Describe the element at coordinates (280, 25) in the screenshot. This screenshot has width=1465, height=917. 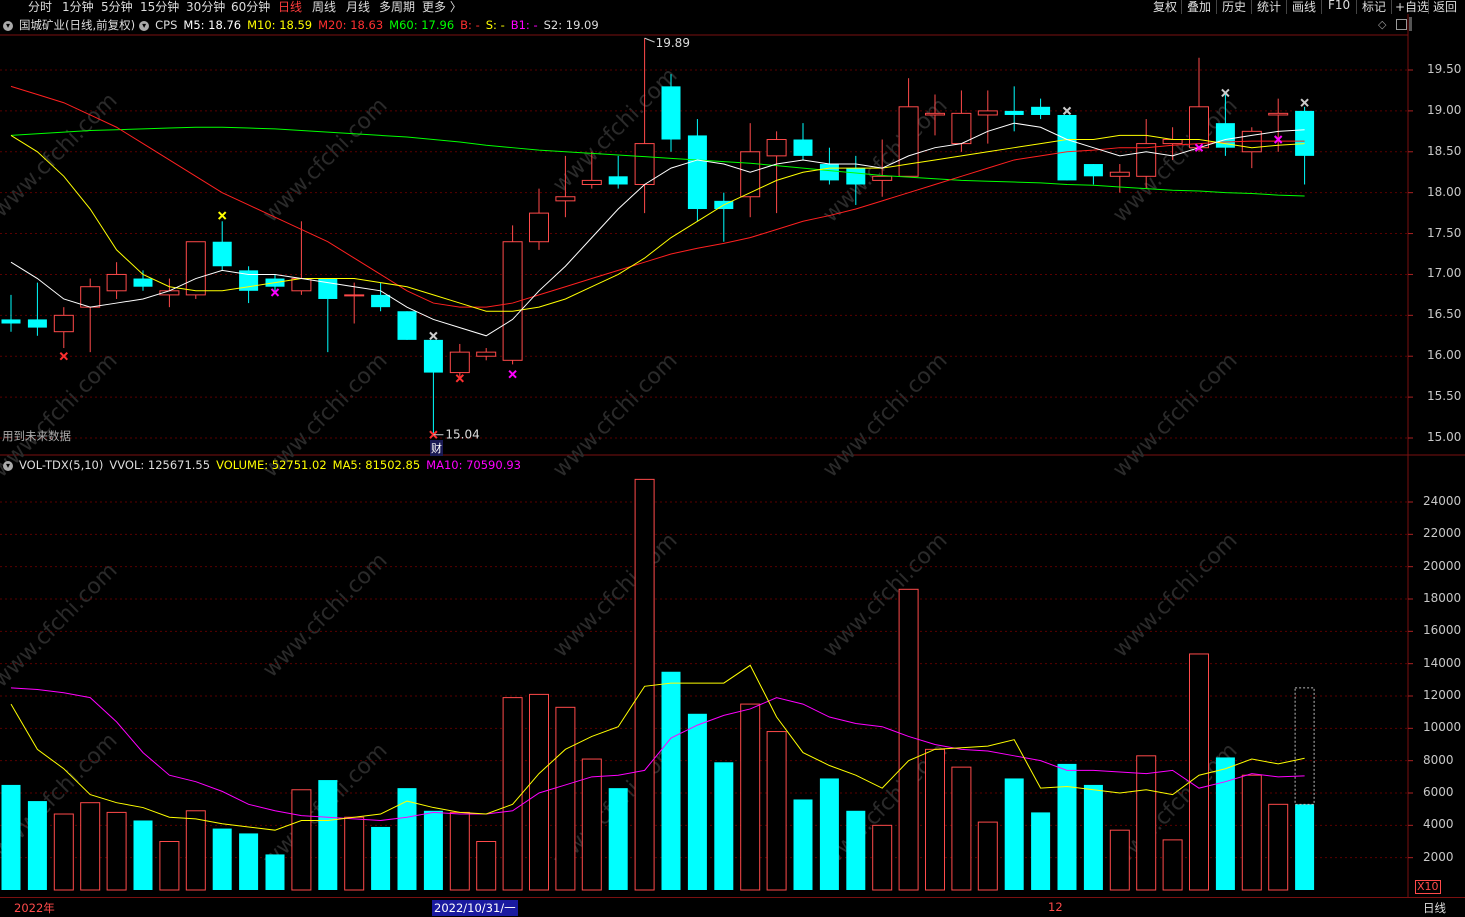
I see `m10-value: M10: 18.59` at that location.